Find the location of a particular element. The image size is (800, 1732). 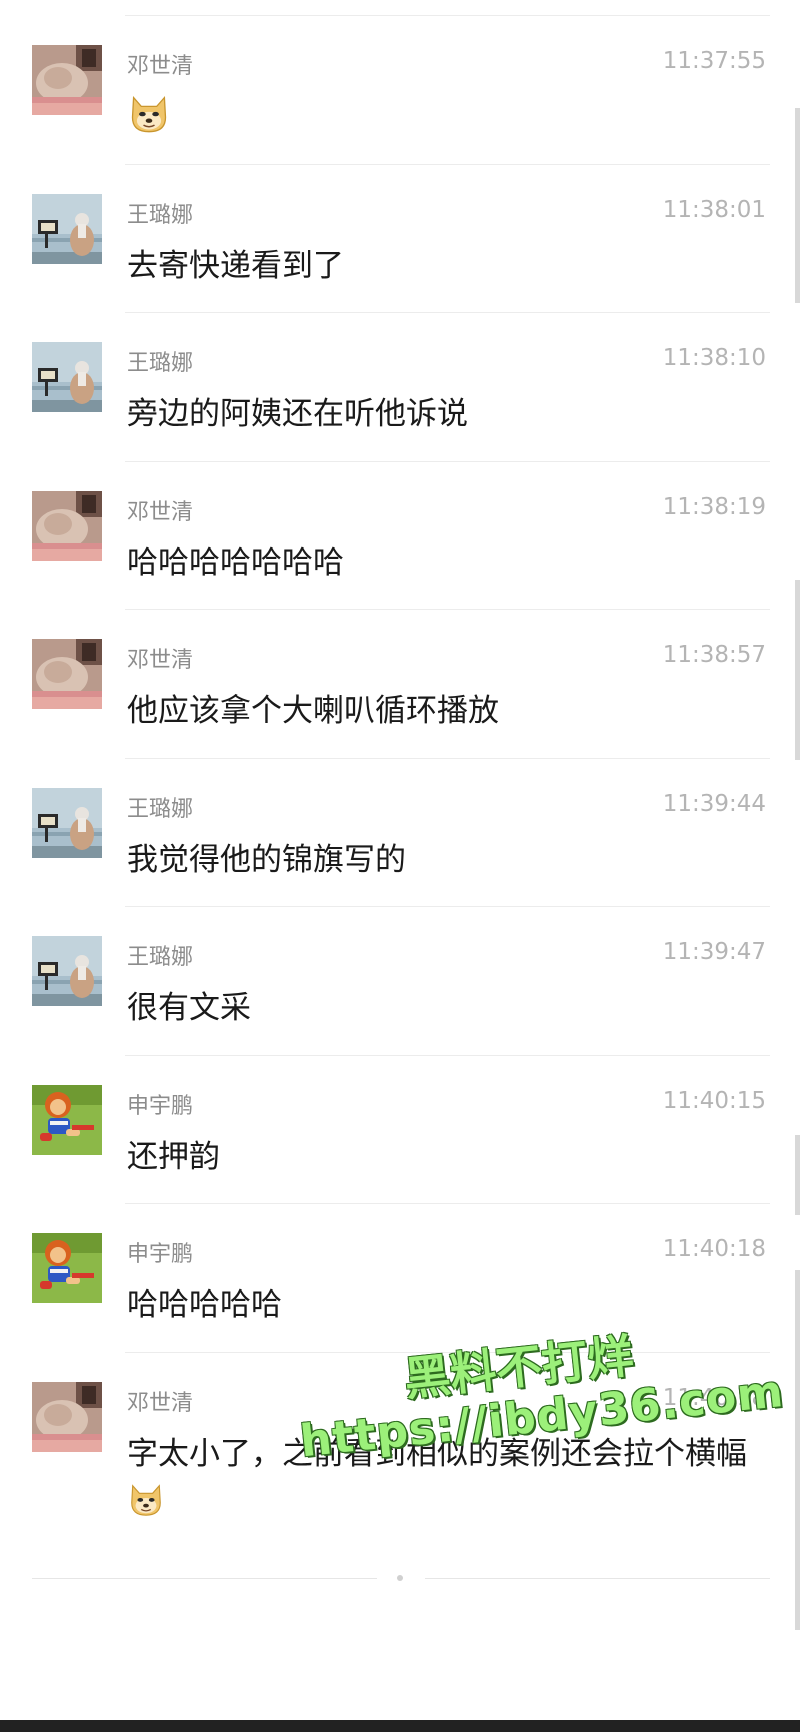

page-indicator-dot is located at coordinates (400, 1578).